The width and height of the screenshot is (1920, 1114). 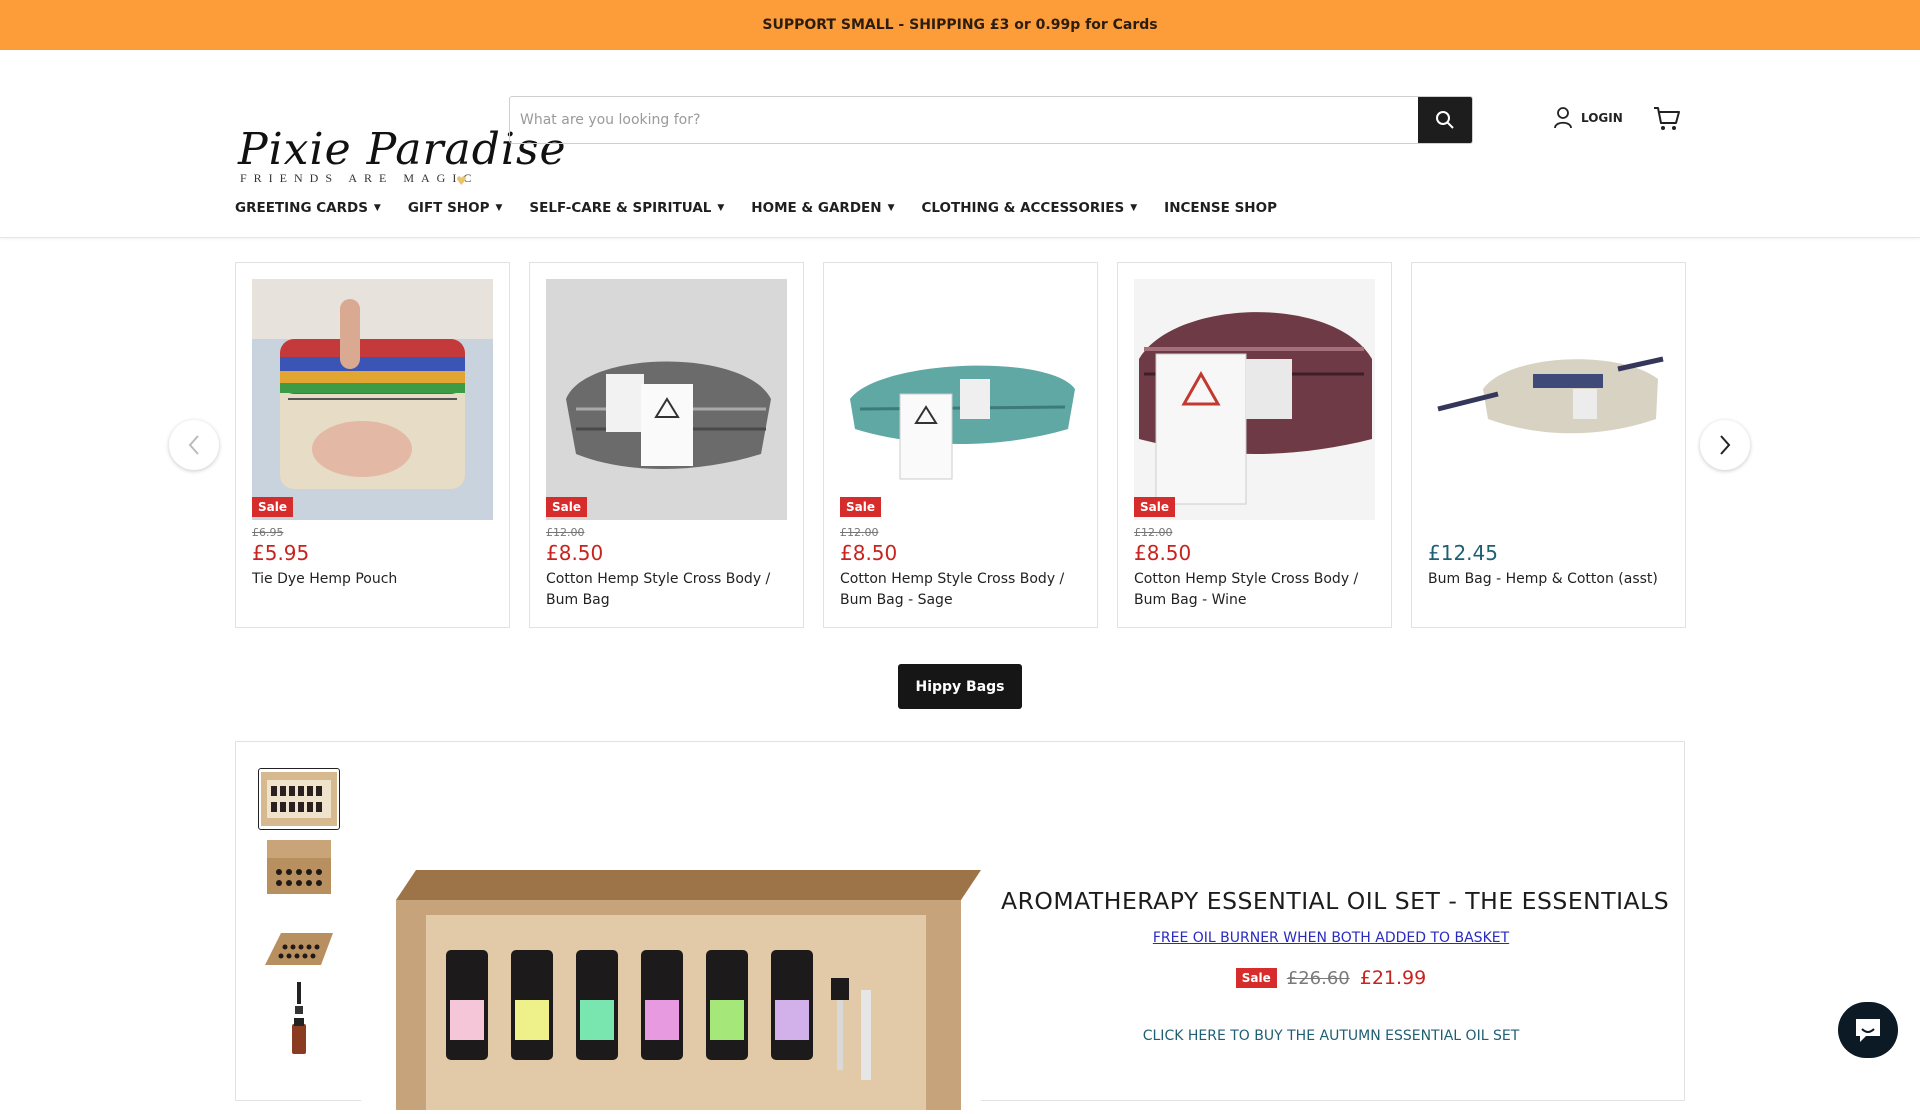 I want to click on carousel-next-button, so click(x=1725, y=445).